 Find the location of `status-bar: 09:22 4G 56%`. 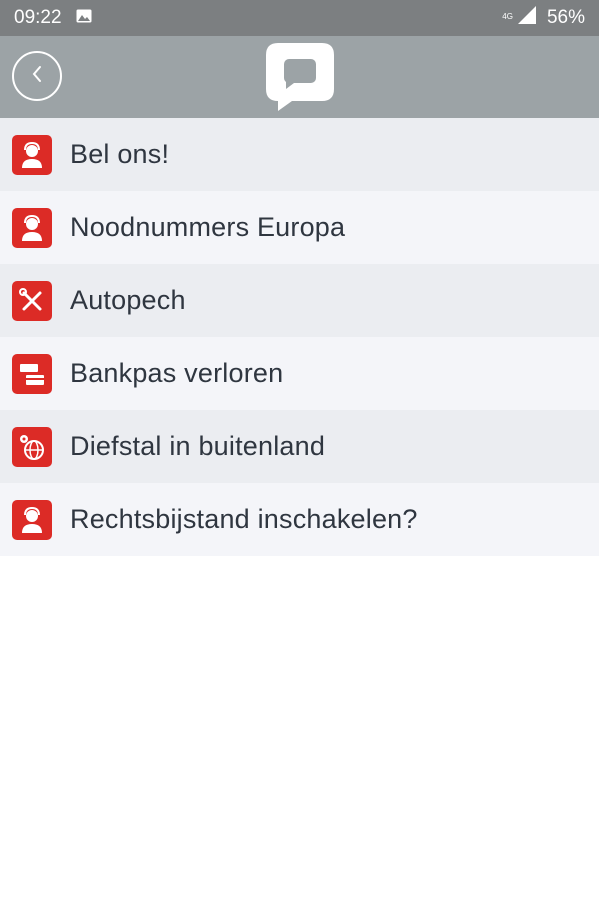

status-bar: 09:22 4G 56% is located at coordinates (299, 18).